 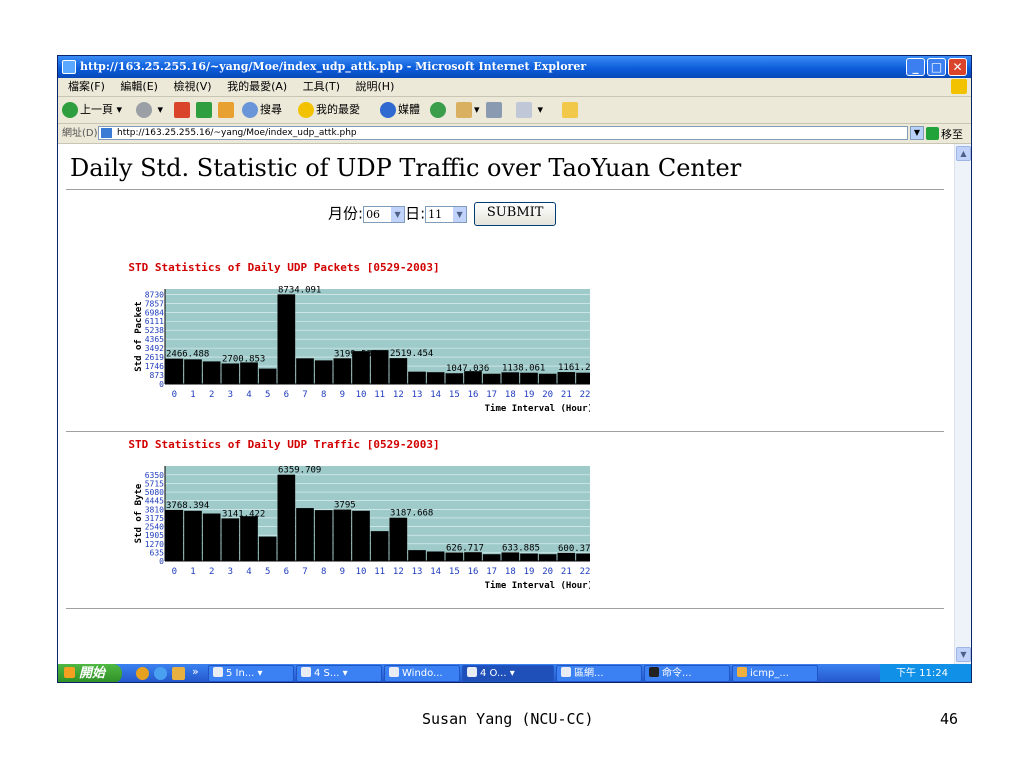 I want to click on media-player-icon, so click(x=394, y=672).